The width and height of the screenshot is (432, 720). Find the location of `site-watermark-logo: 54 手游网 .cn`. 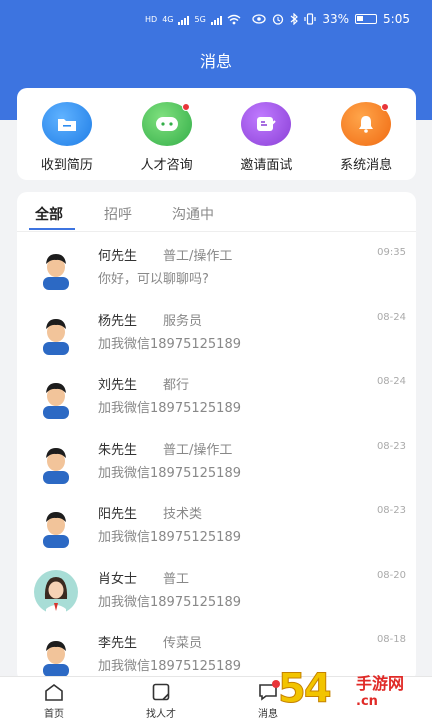

site-watermark-logo: 54 手游网 .cn is located at coordinates (353, 692).